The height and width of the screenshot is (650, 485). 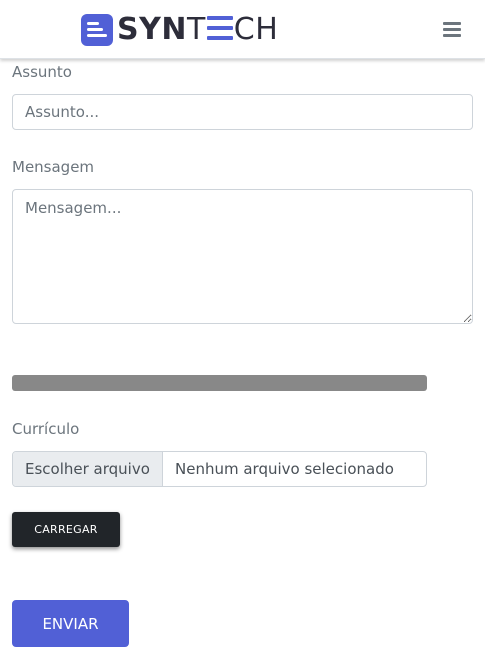 I want to click on upload-progress-bar, so click(x=219, y=383).